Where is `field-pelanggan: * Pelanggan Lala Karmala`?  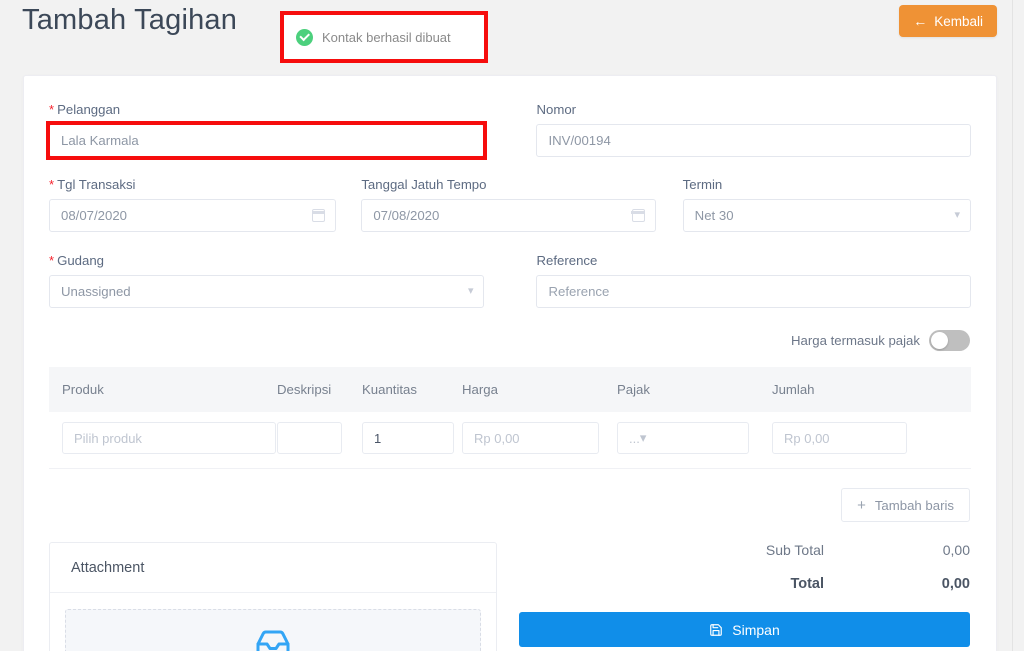 field-pelanggan: * Pelanggan Lala Karmala is located at coordinates (267, 131).